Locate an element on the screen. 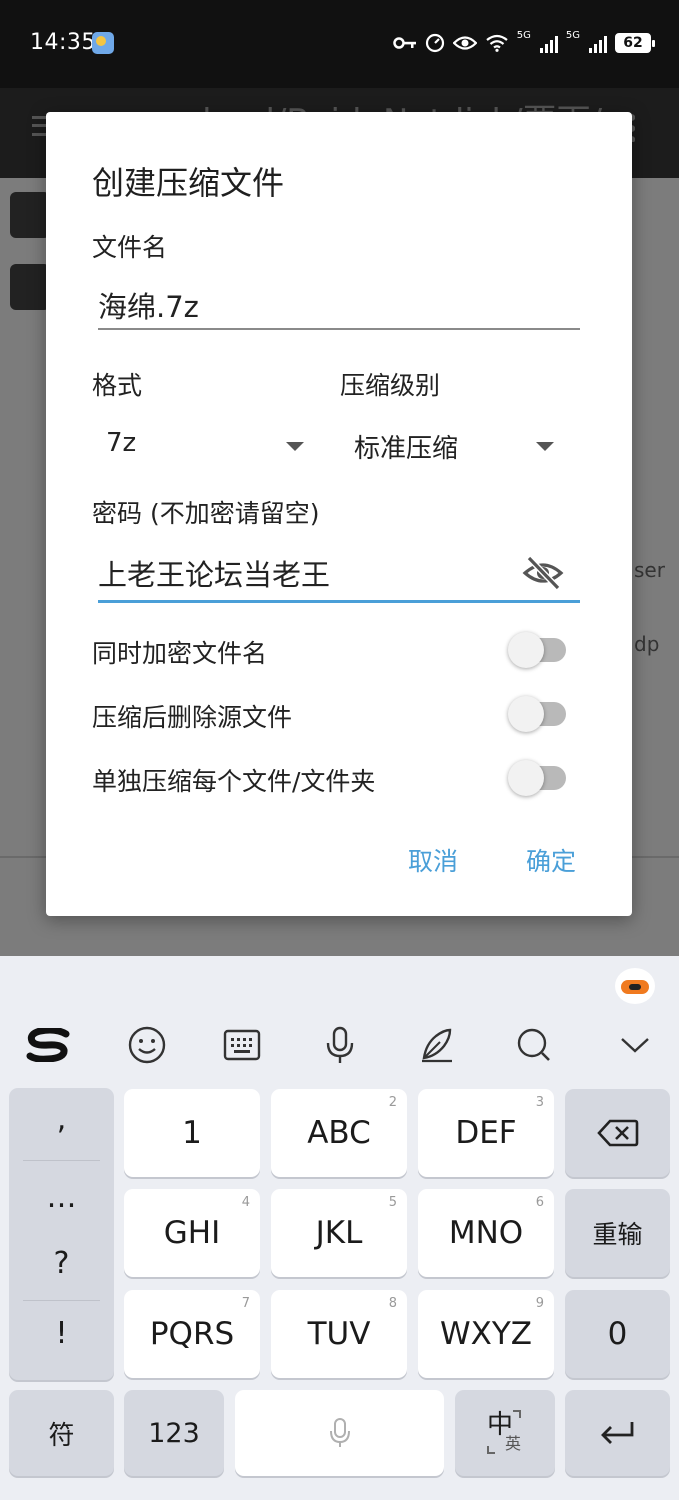 This screenshot has height=1500, width=679. backspace-key is located at coordinates (617, 1133).